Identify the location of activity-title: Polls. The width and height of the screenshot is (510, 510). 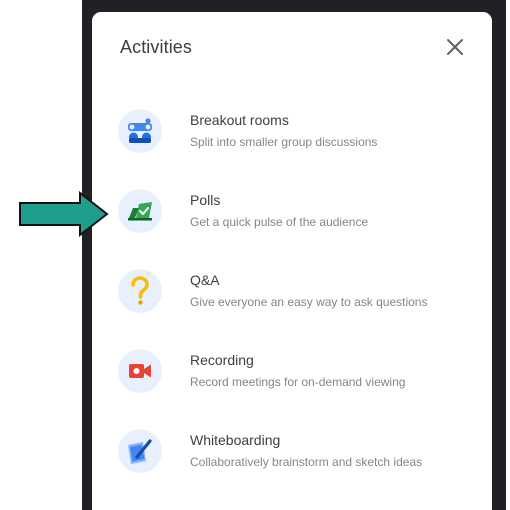
(205, 200).